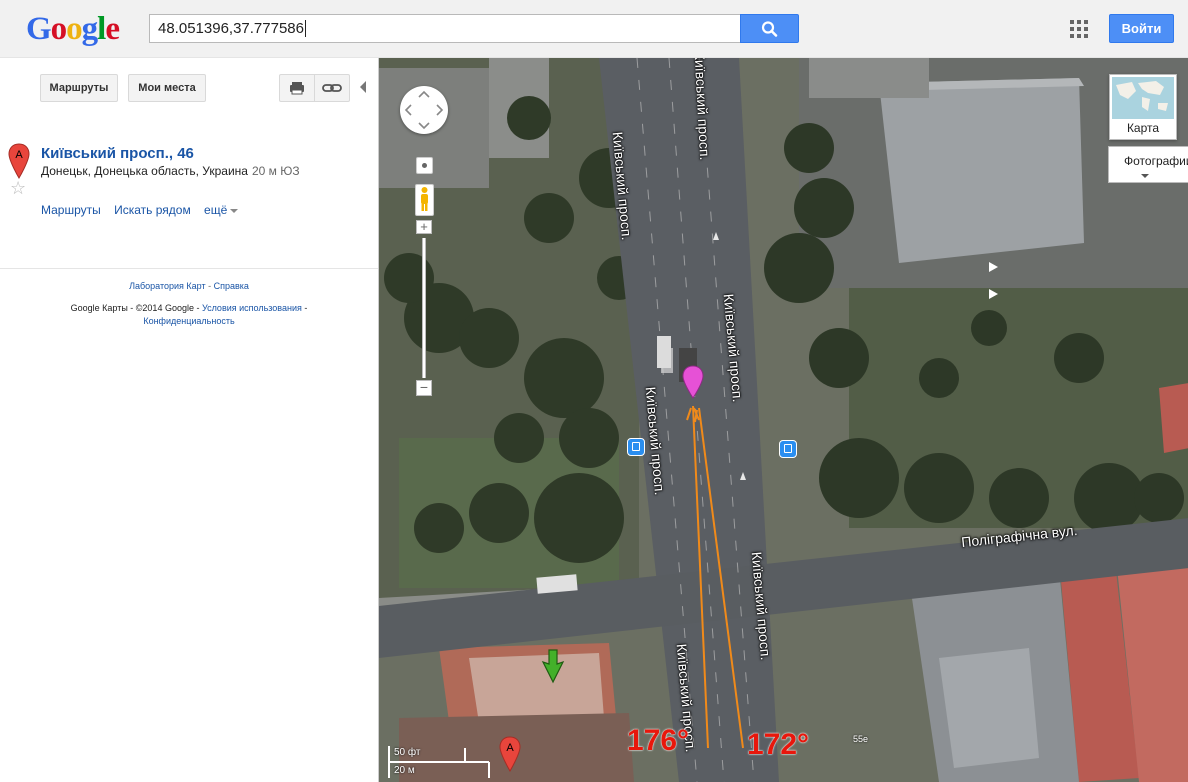 This screenshot has width=1188, height=782. Describe the element at coordinates (231, 28) in the screenshot. I see `search-value: 48.051396,37.777586` at that location.